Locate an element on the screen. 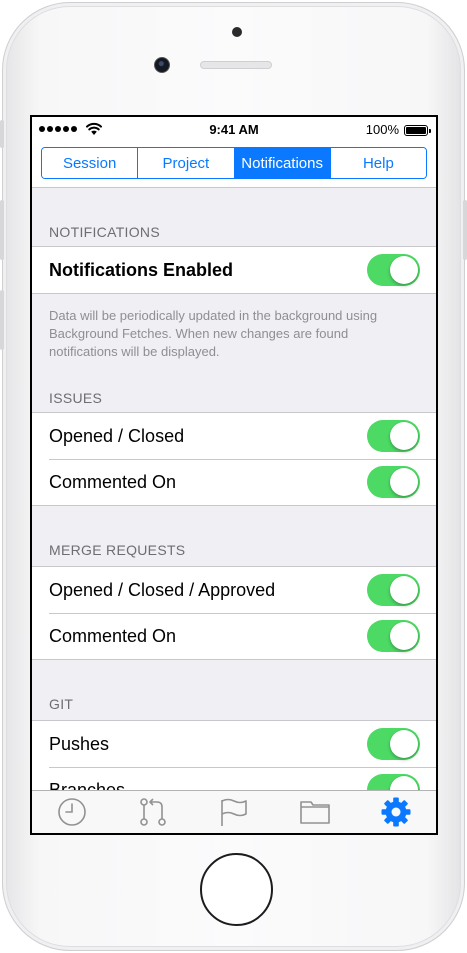 The height and width of the screenshot is (953, 467). mr-commented-toggle is located at coordinates (393, 636).